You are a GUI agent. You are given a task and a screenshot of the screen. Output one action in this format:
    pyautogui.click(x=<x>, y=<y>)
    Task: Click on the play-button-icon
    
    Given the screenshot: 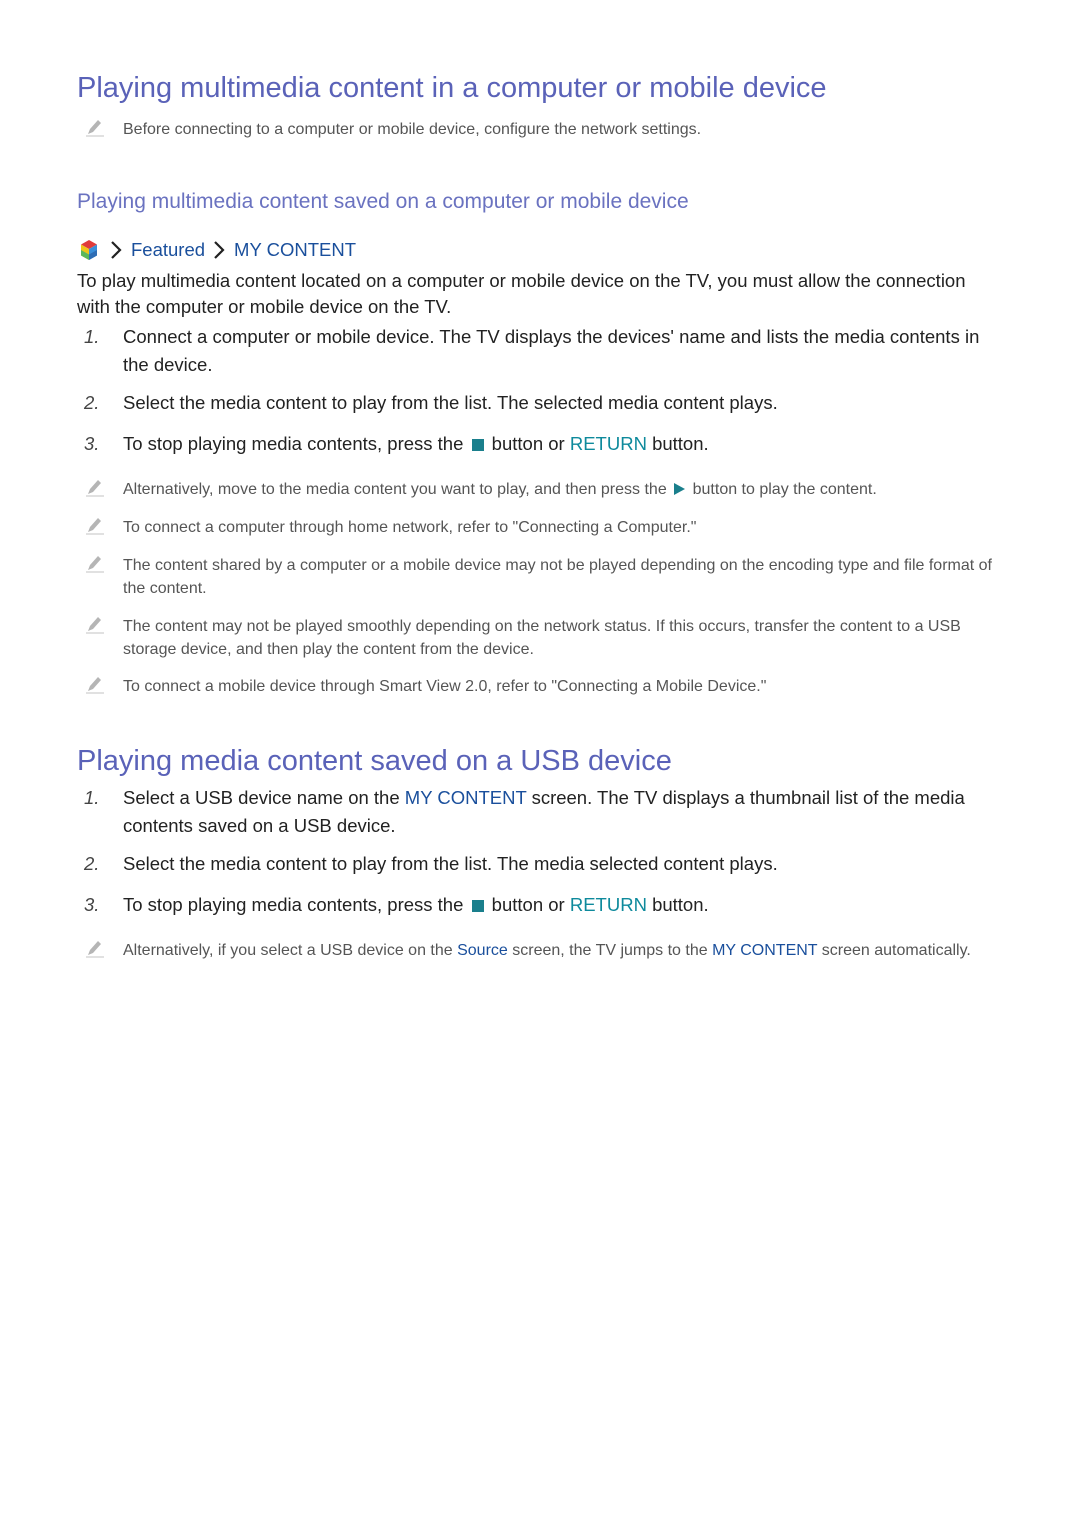 What is the action you would take?
    pyautogui.click(x=680, y=489)
    